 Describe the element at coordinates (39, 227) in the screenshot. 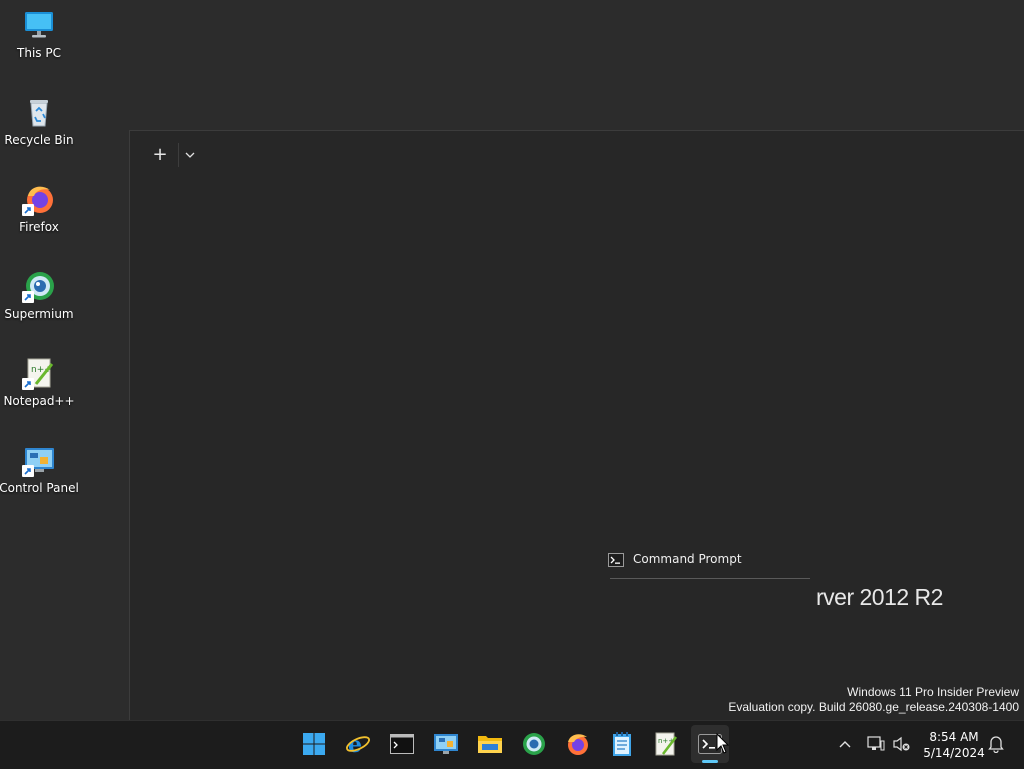

I see `desktop-icon-label: Firefox` at that location.